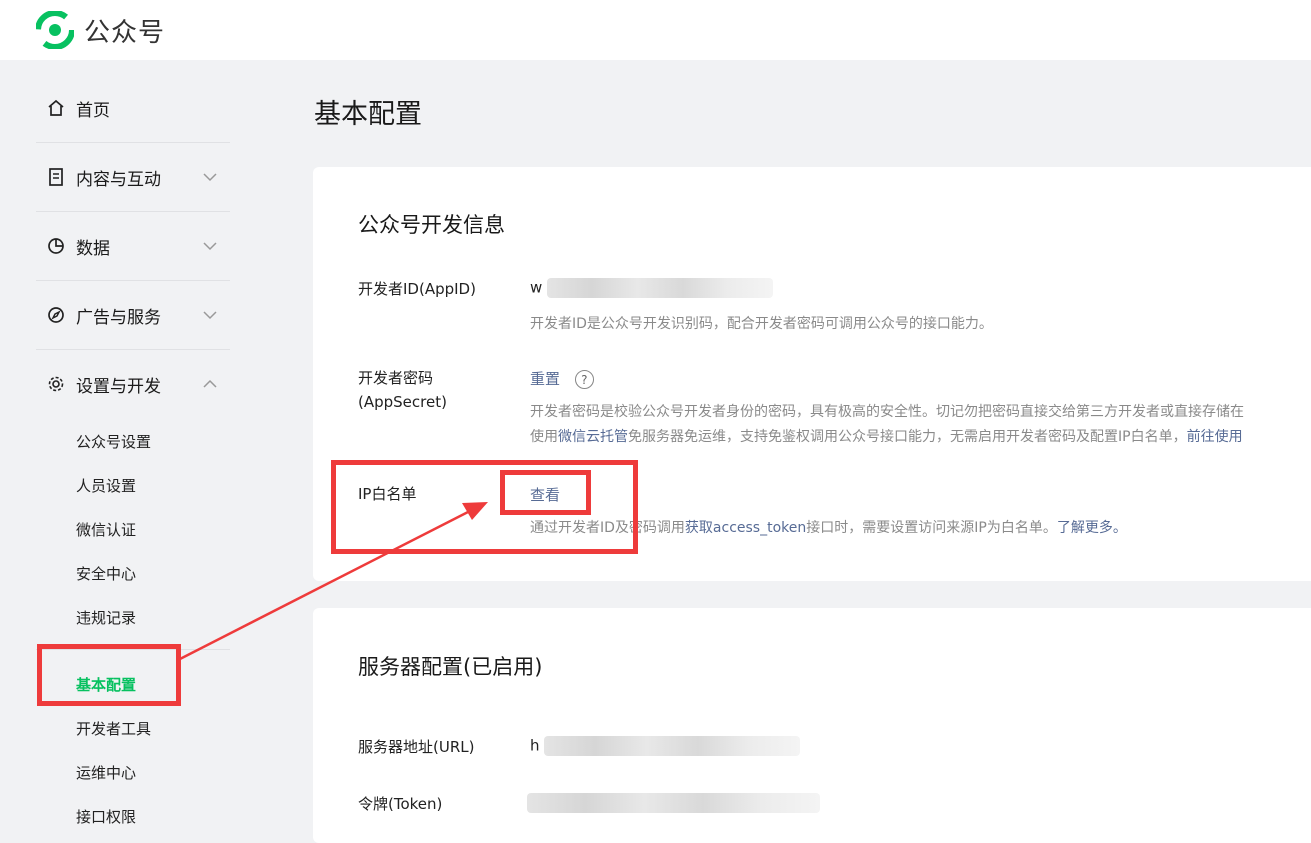 The height and width of the screenshot is (843, 1311). What do you see at coordinates (109, 675) in the screenshot?
I see `annotation-box-basic-config` at bounding box center [109, 675].